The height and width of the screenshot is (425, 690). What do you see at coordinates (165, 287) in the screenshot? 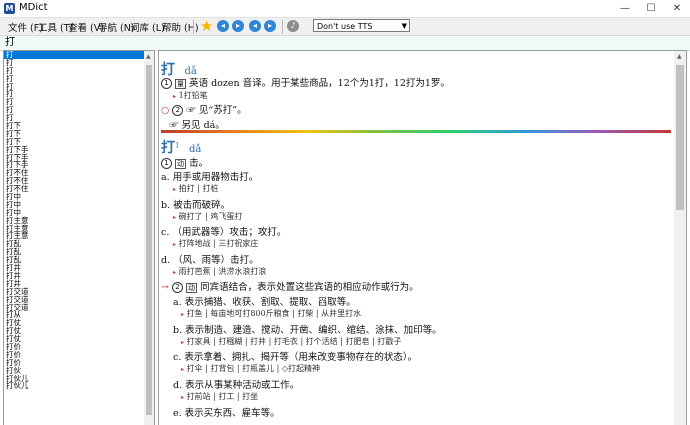
I see `arrow-icon: →` at bounding box center [165, 287].